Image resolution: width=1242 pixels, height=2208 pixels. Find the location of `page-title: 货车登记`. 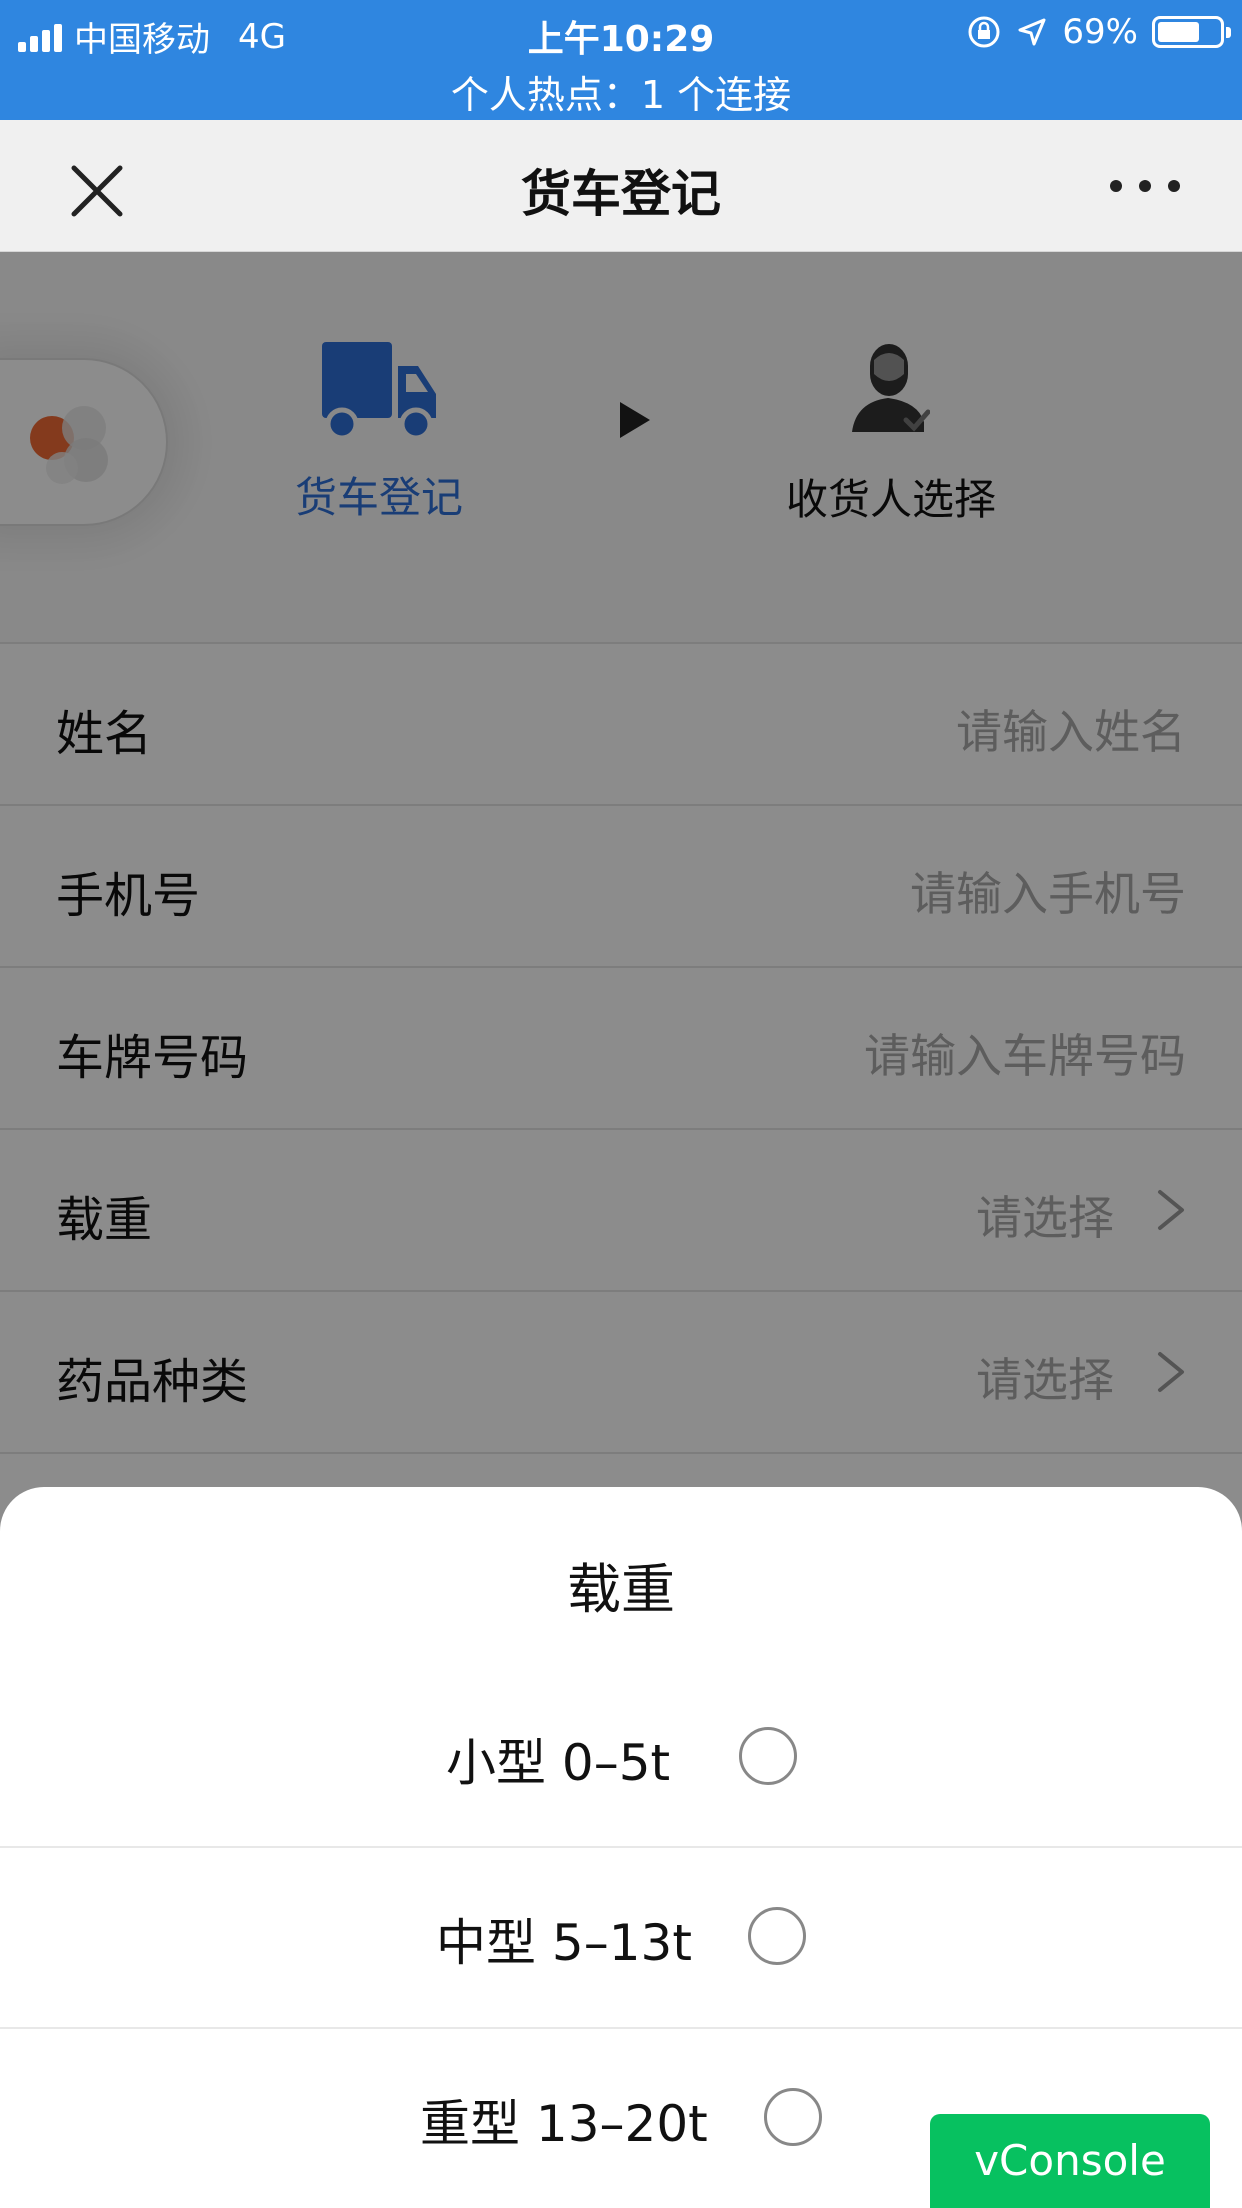

page-title: 货车登记 is located at coordinates (621, 194).